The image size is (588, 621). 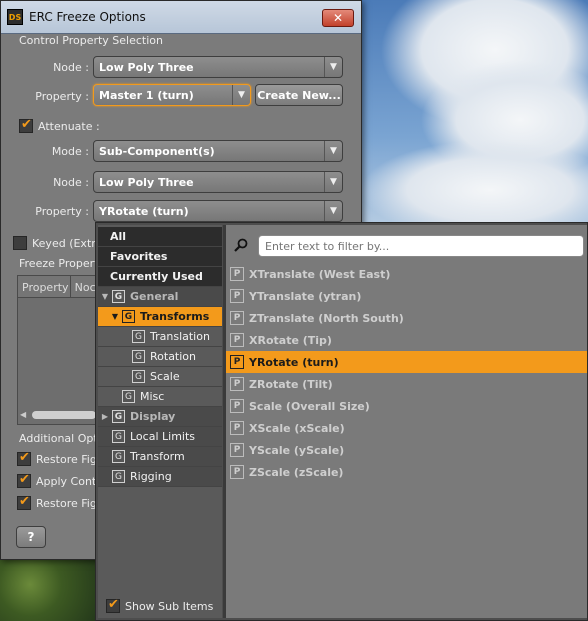 I want to click on help-button: ?, so click(x=31, y=537).